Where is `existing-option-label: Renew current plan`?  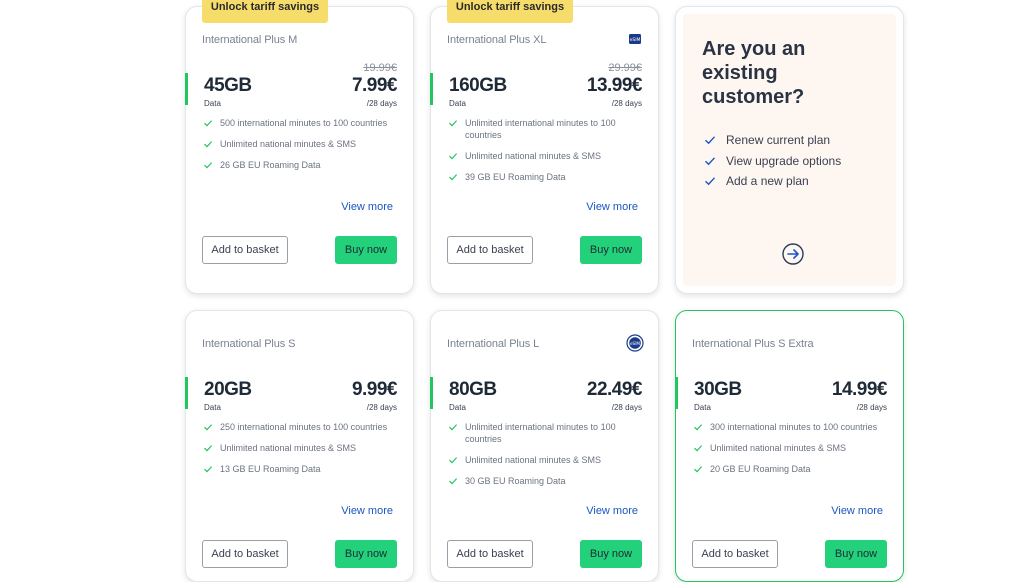 existing-option-label: Renew current plan is located at coordinates (778, 140).